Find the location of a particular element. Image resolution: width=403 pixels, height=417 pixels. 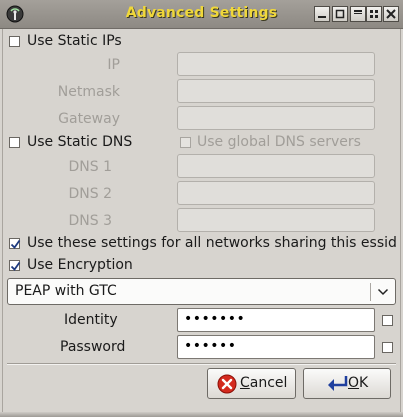

password-label: Password is located at coordinates (93, 347).